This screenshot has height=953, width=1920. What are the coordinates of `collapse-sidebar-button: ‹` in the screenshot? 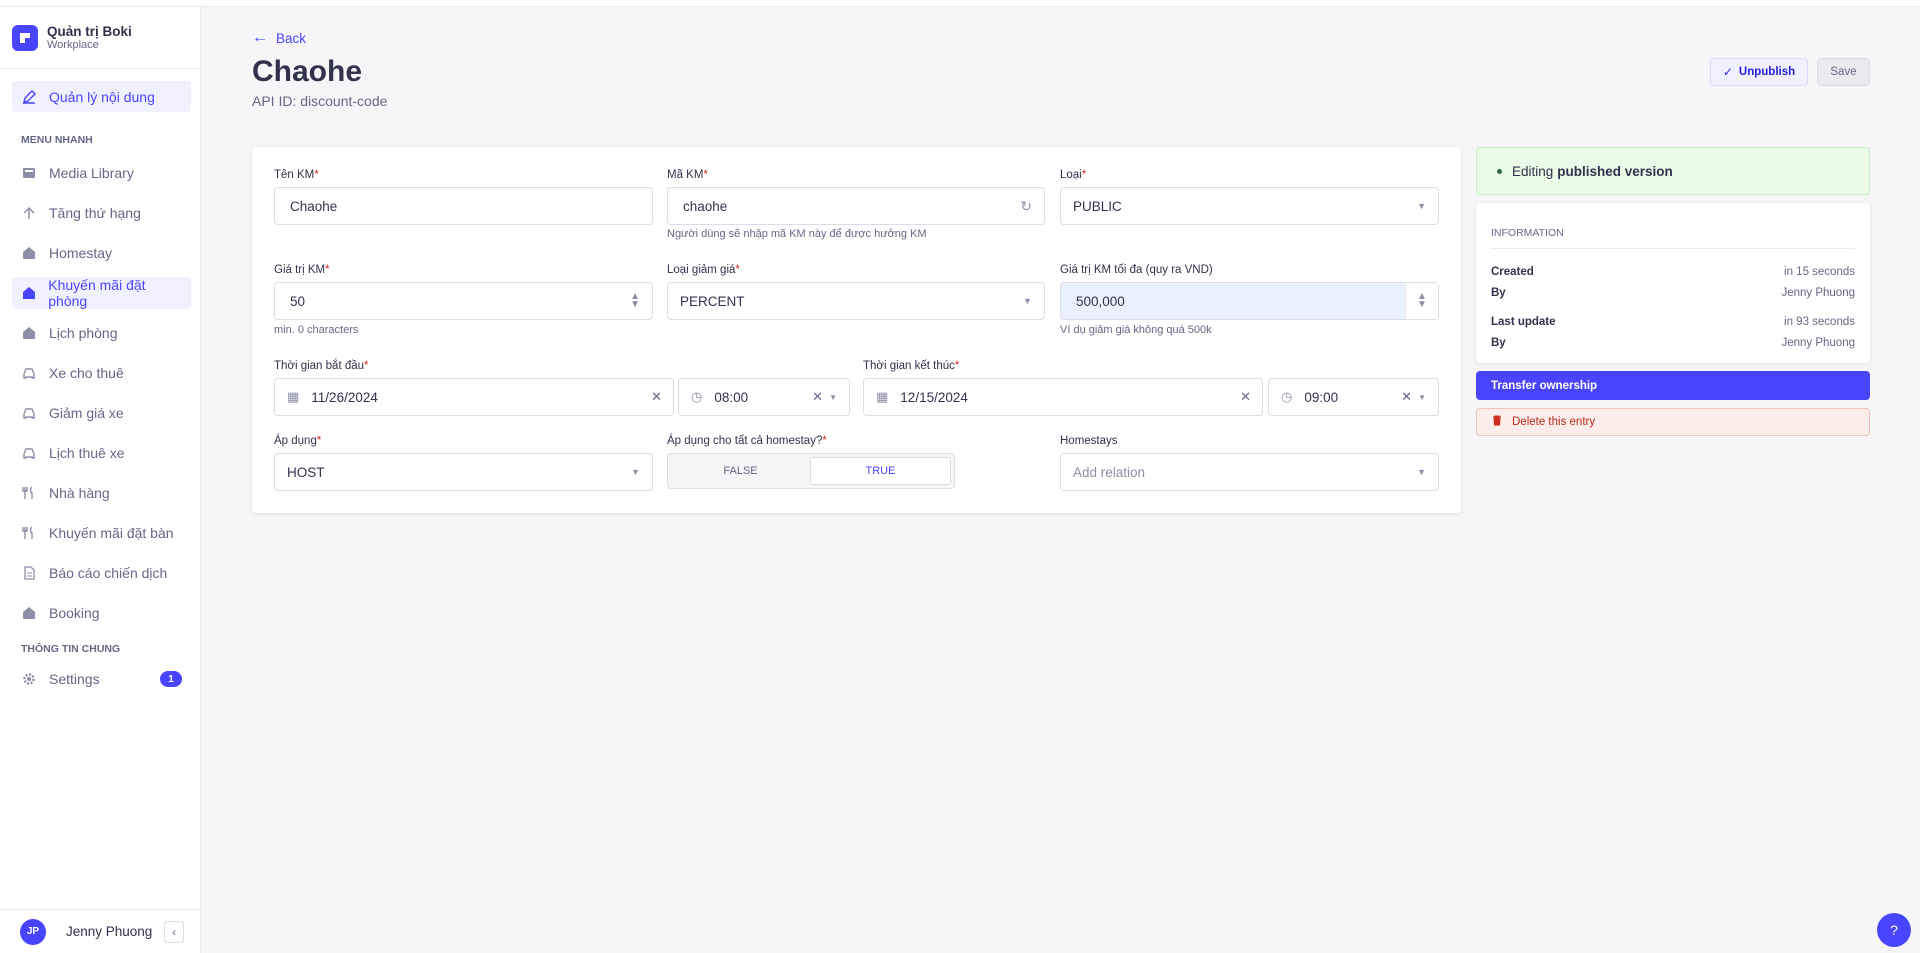 It's located at (174, 931).